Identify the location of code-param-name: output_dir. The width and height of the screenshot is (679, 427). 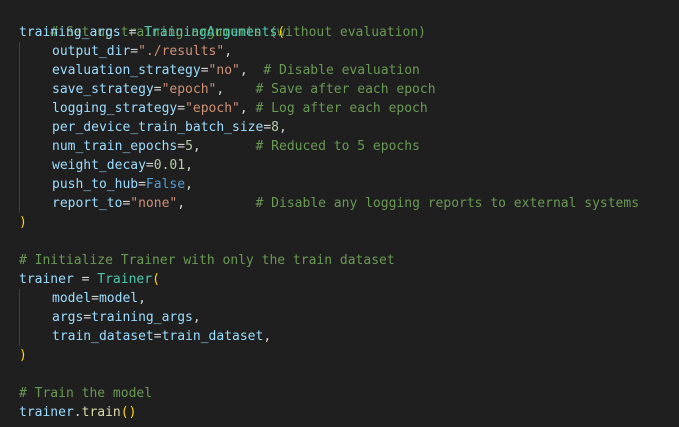
(91, 51).